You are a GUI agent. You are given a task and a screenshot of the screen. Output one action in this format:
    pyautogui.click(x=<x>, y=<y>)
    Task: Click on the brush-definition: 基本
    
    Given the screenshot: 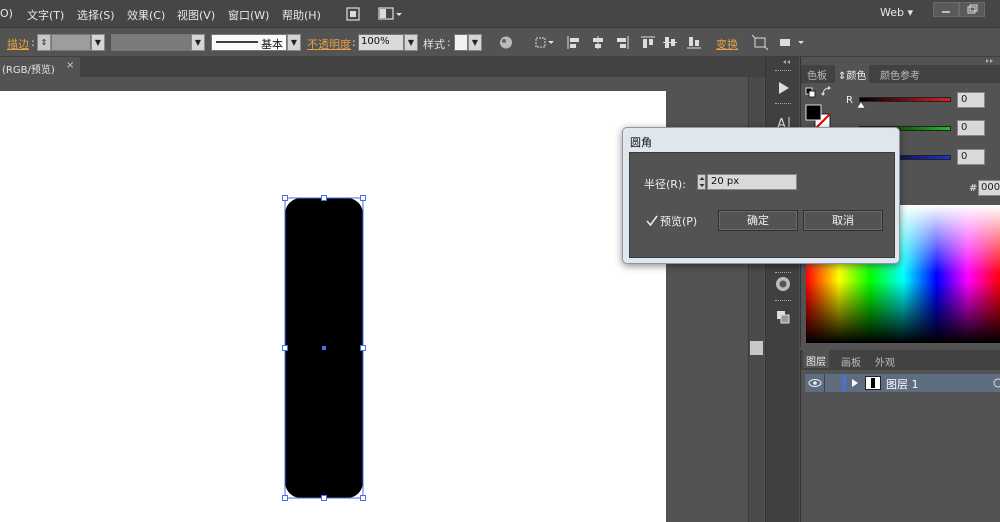 What is the action you would take?
    pyautogui.click(x=249, y=42)
    